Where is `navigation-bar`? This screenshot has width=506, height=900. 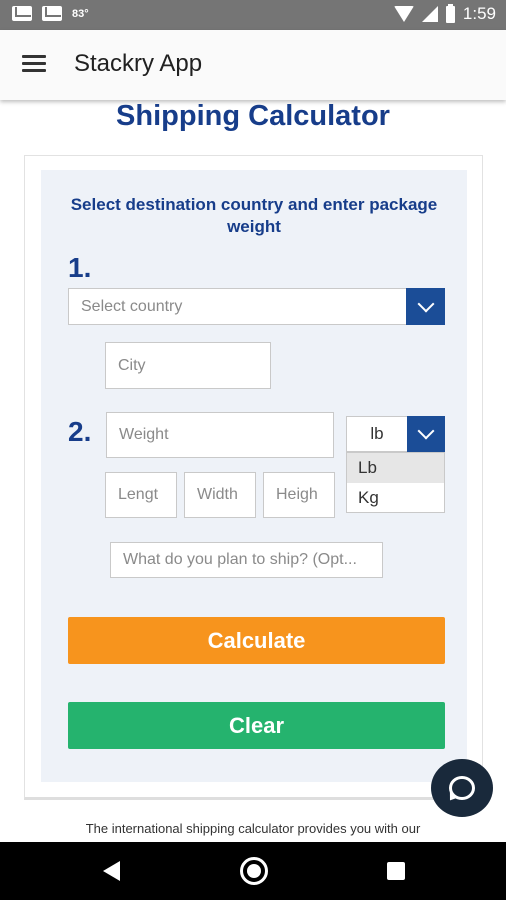
navigation-bar is located at coordinates (253, 871).